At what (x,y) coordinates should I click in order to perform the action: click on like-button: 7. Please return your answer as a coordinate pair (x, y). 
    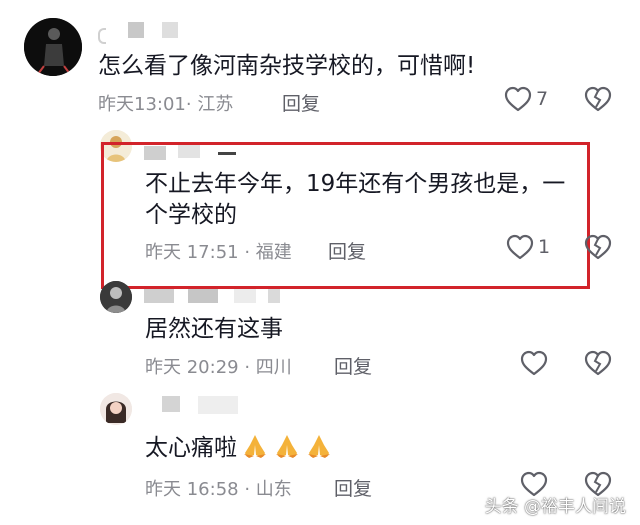
    Looking at the image, I should click on (526, 99).